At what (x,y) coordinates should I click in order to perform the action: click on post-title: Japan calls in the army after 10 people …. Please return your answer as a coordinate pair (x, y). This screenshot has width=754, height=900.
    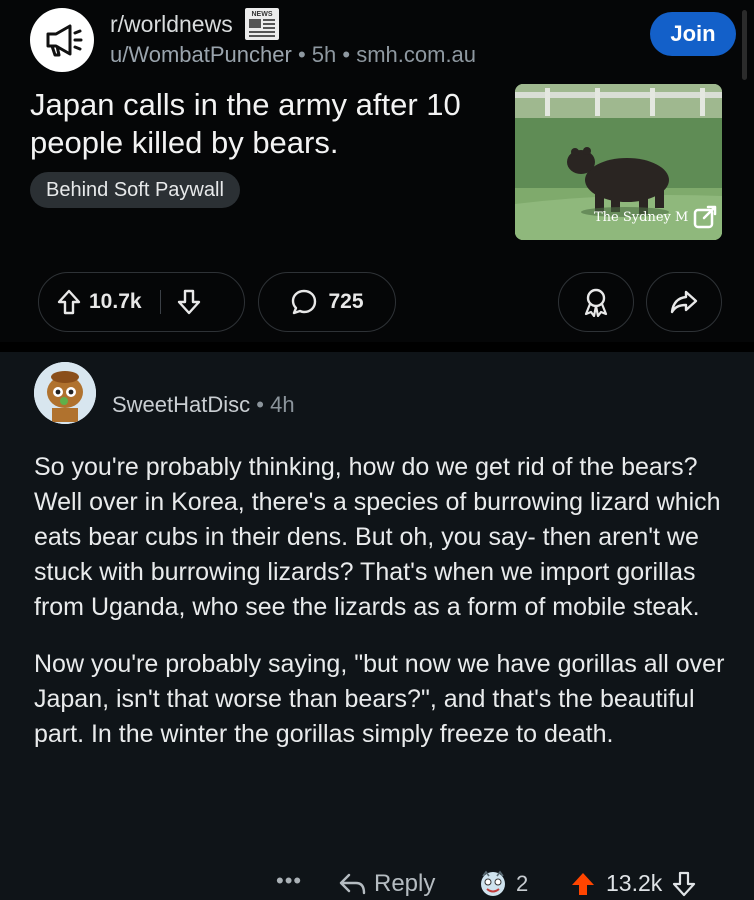
    Looking at the image, I should click on (260, 124).